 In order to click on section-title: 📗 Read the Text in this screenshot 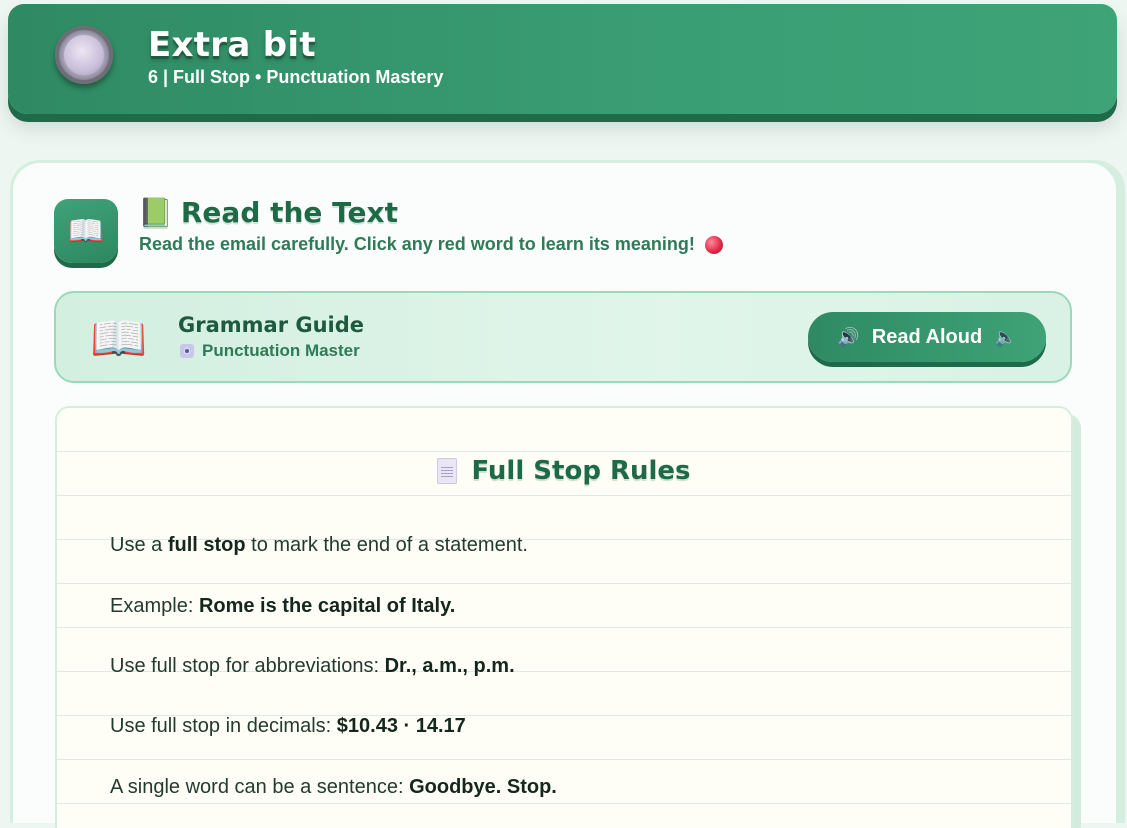, I will do `click(268, 212)`.